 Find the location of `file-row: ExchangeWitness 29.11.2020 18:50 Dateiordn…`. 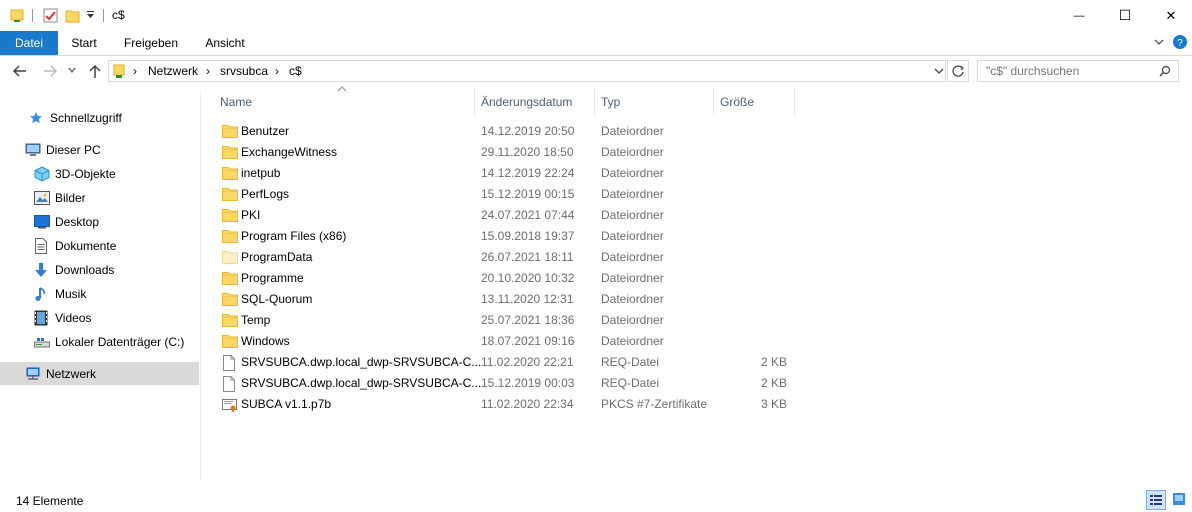

file-row: ExchangeWitness 29.11.2020 18:50 Dateiordn… is located at coordinates (508, 152).